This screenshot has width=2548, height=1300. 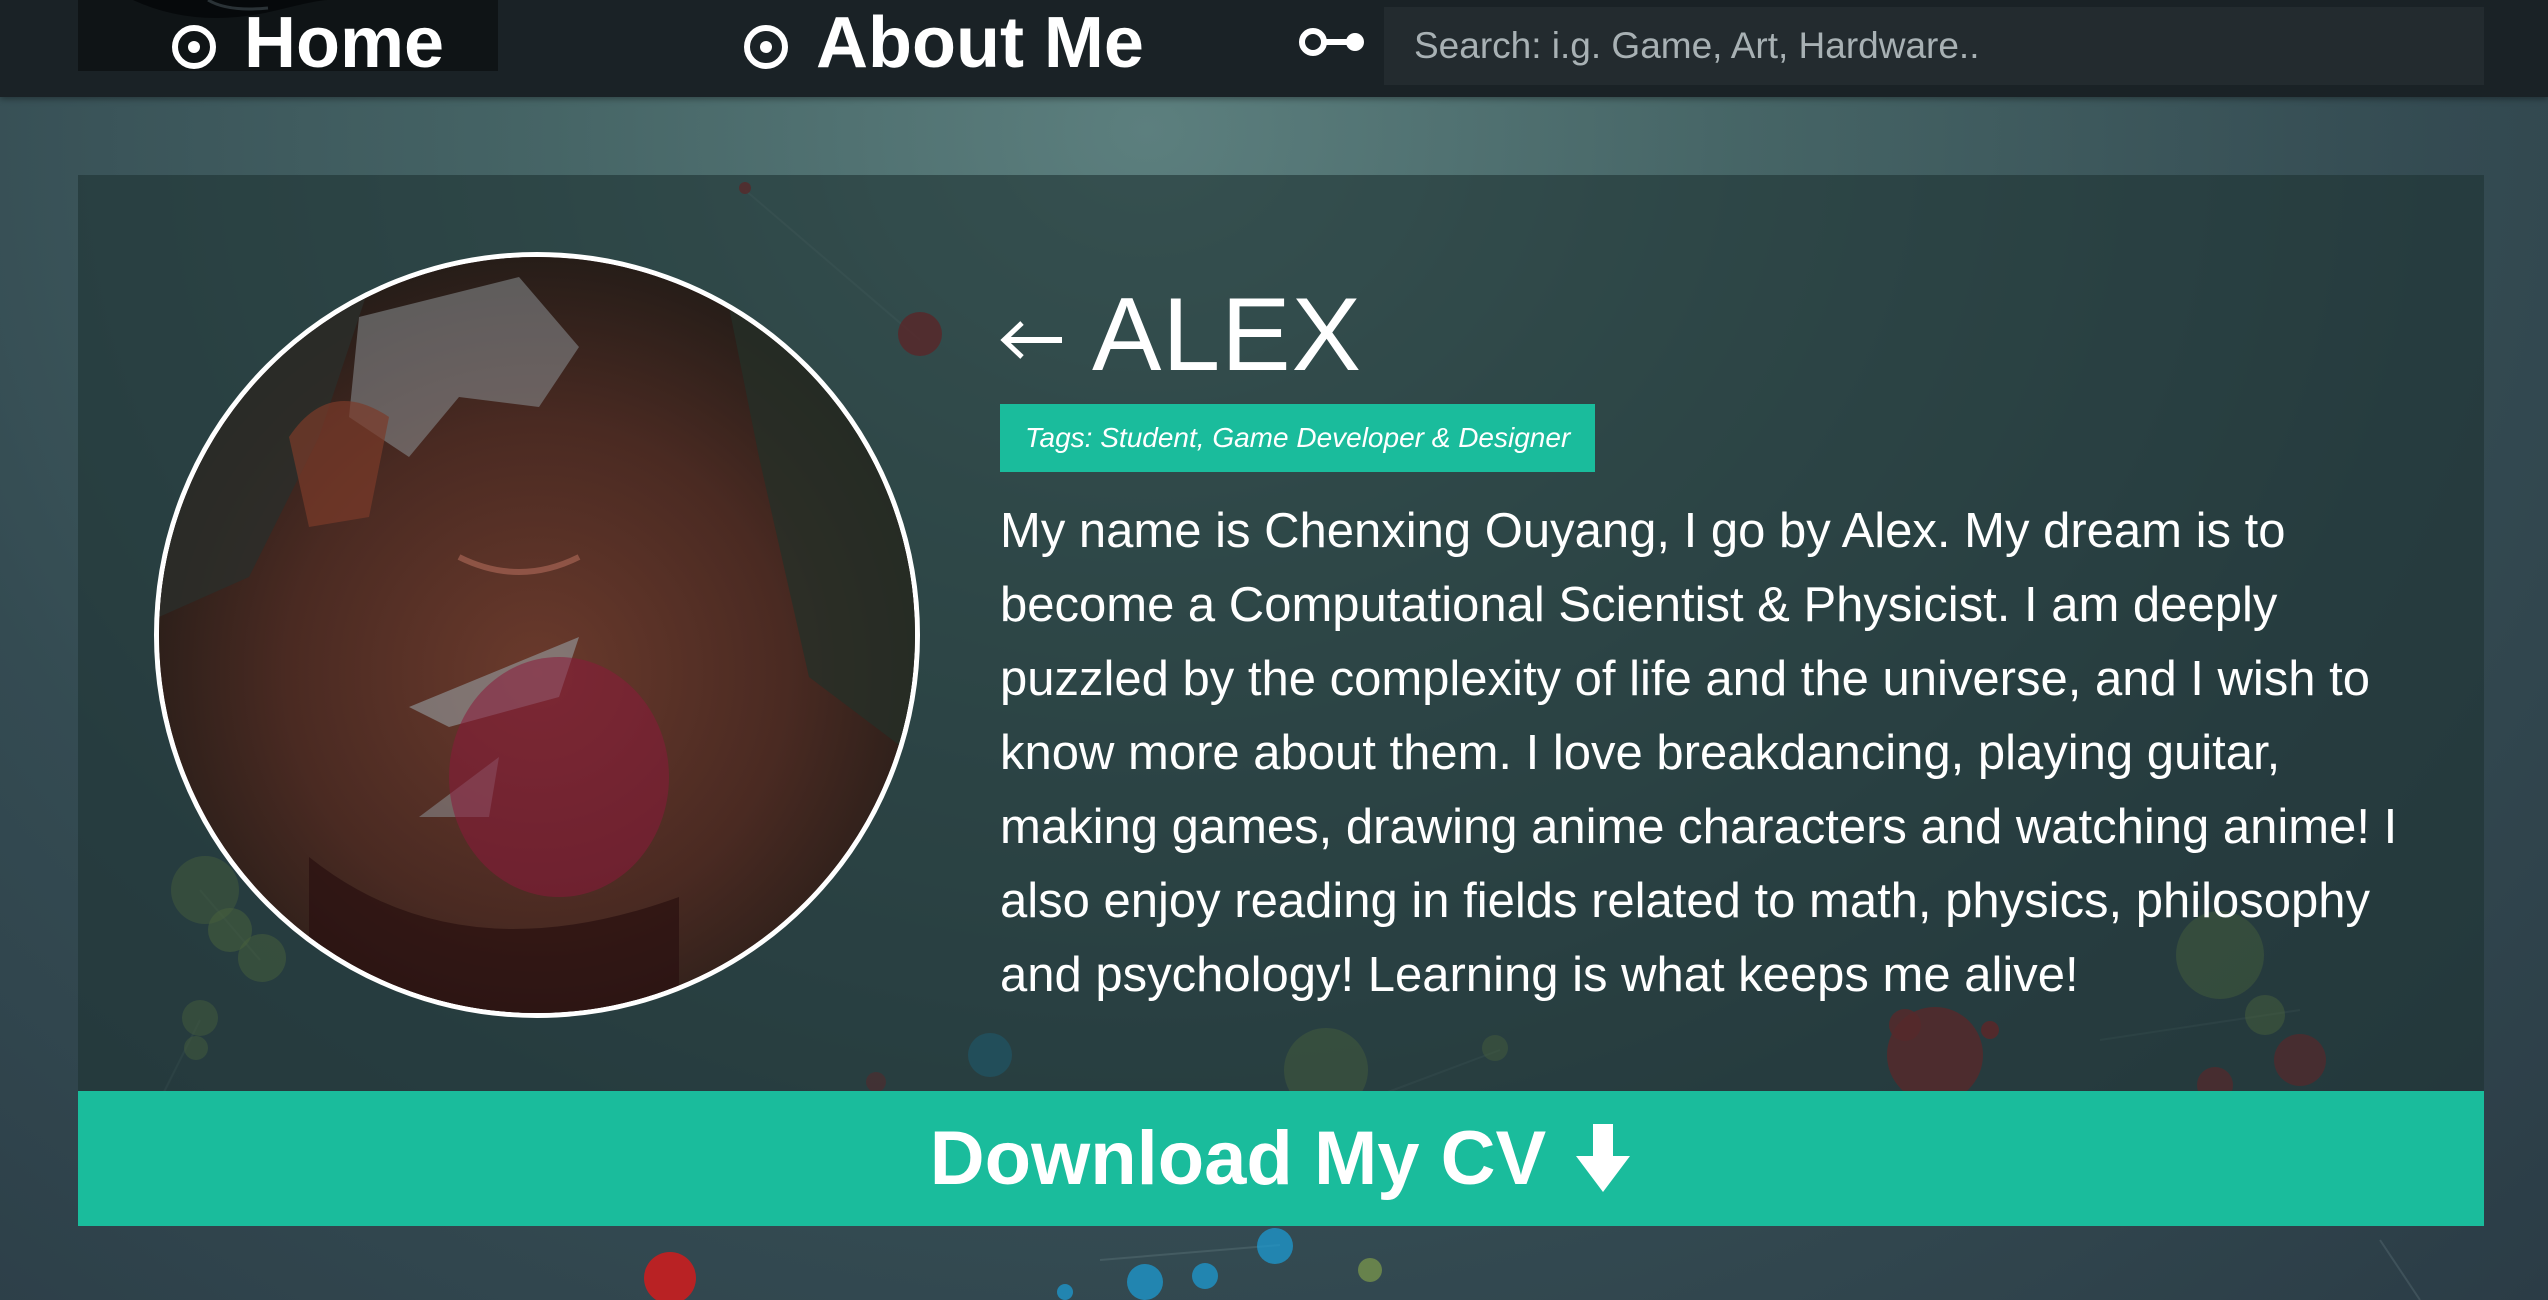 I want to click on profile-tags-badge: Tags: Student, Game Developer & Designer, so click(x=1298, y=438).